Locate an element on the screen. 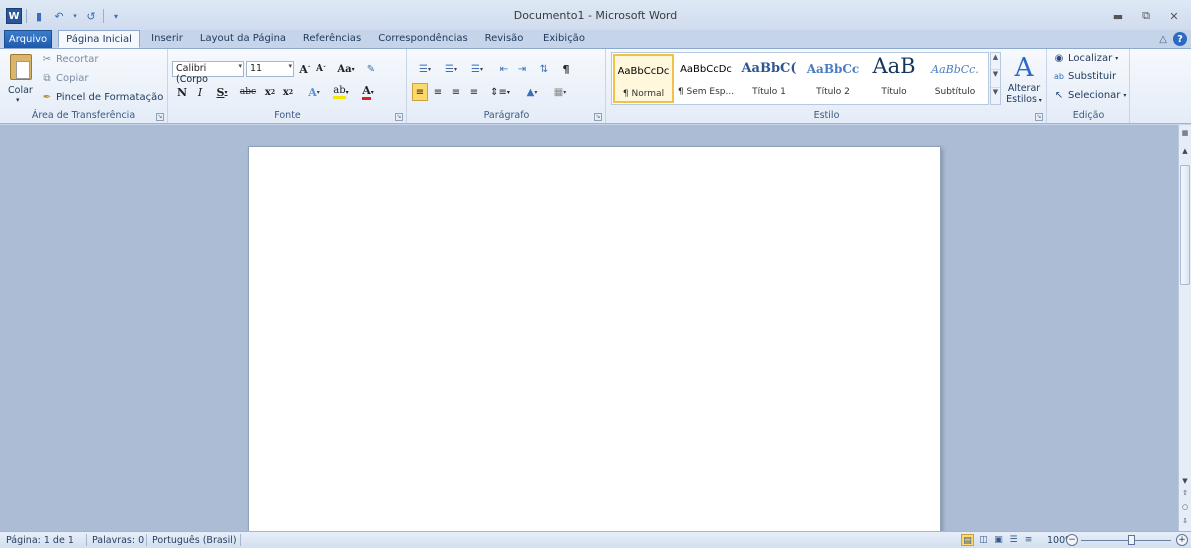 The image size is (1191, 548). clipboard-dialog-launcher-icon: ↘ is located at coordinates (160, 117).